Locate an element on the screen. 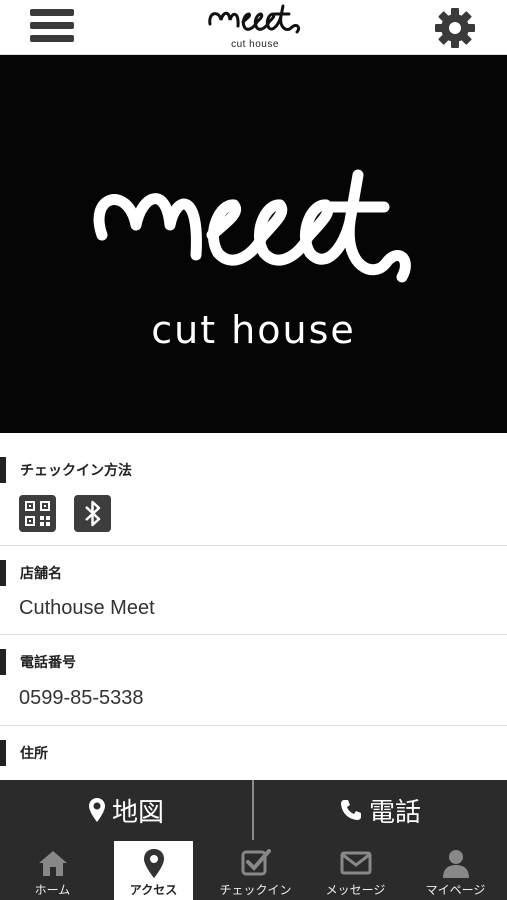 Image resolution: width=507 pixels, height=900 pixels. checkin-method-label: チェックイン方法 is located at coordinates (66, 470).